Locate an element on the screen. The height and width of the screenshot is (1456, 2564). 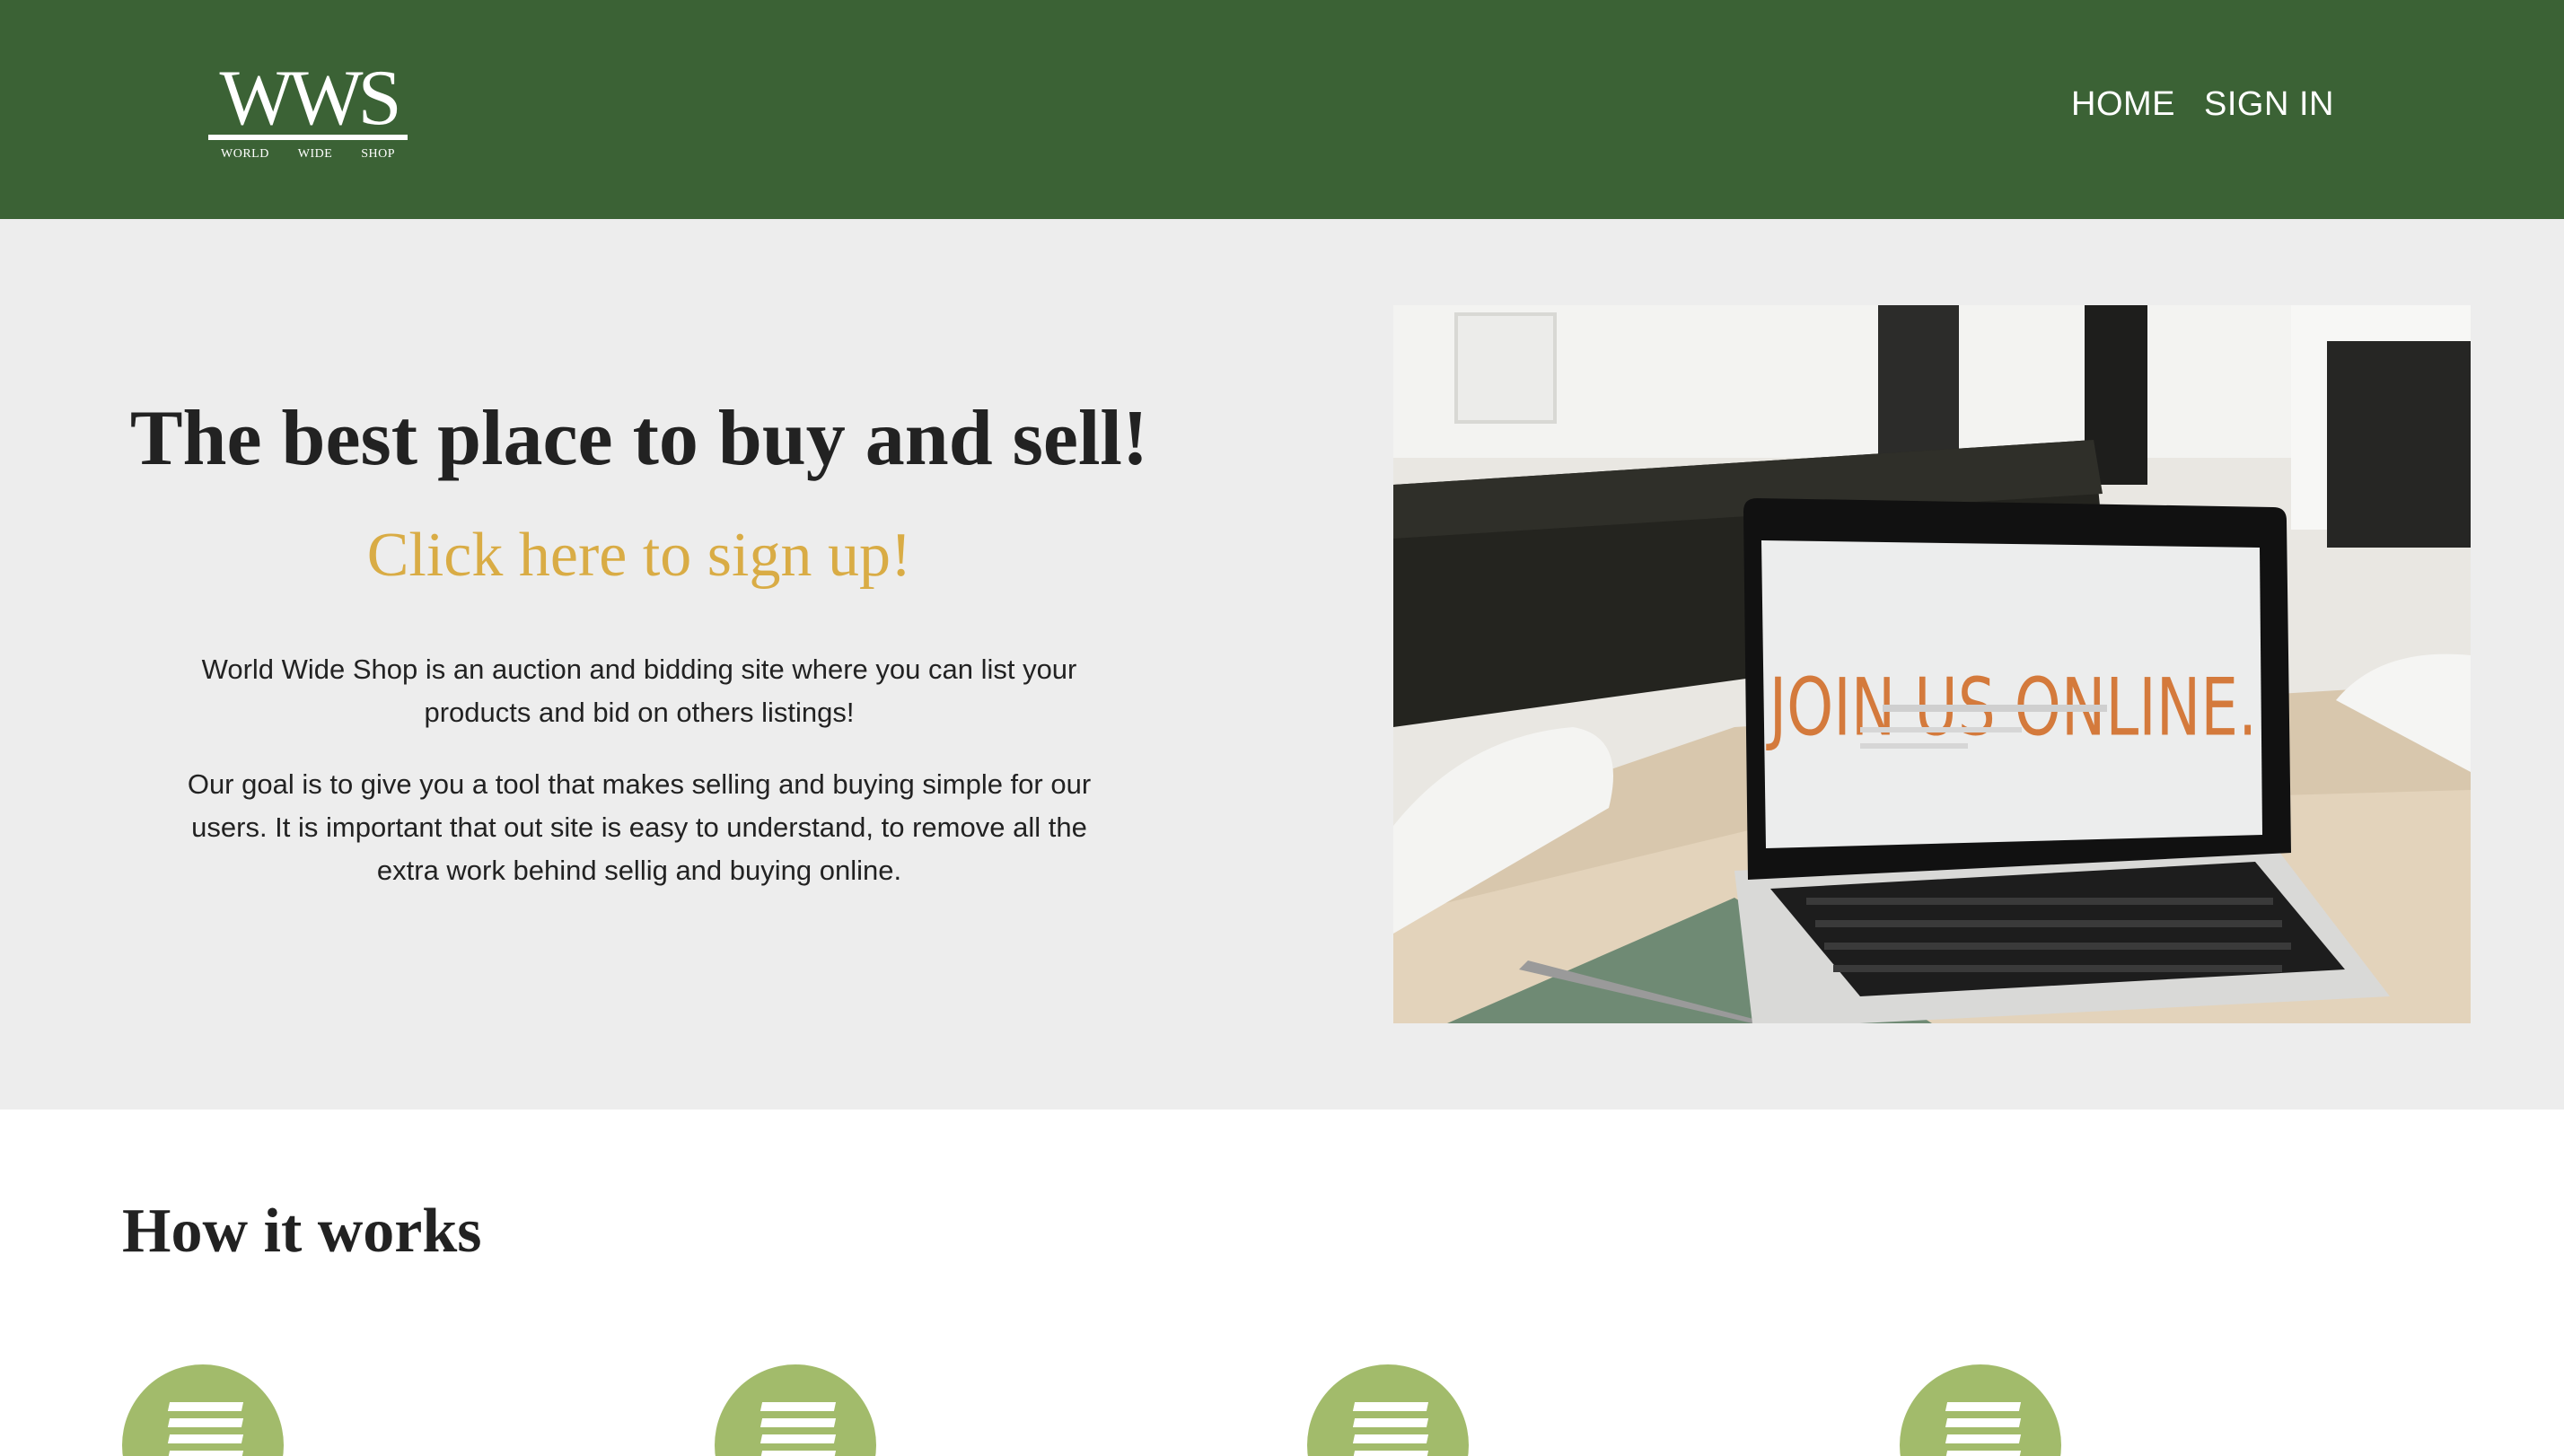
site-logo: WWS WORLD WIDE SHOP is located at coordinates (308, 111).